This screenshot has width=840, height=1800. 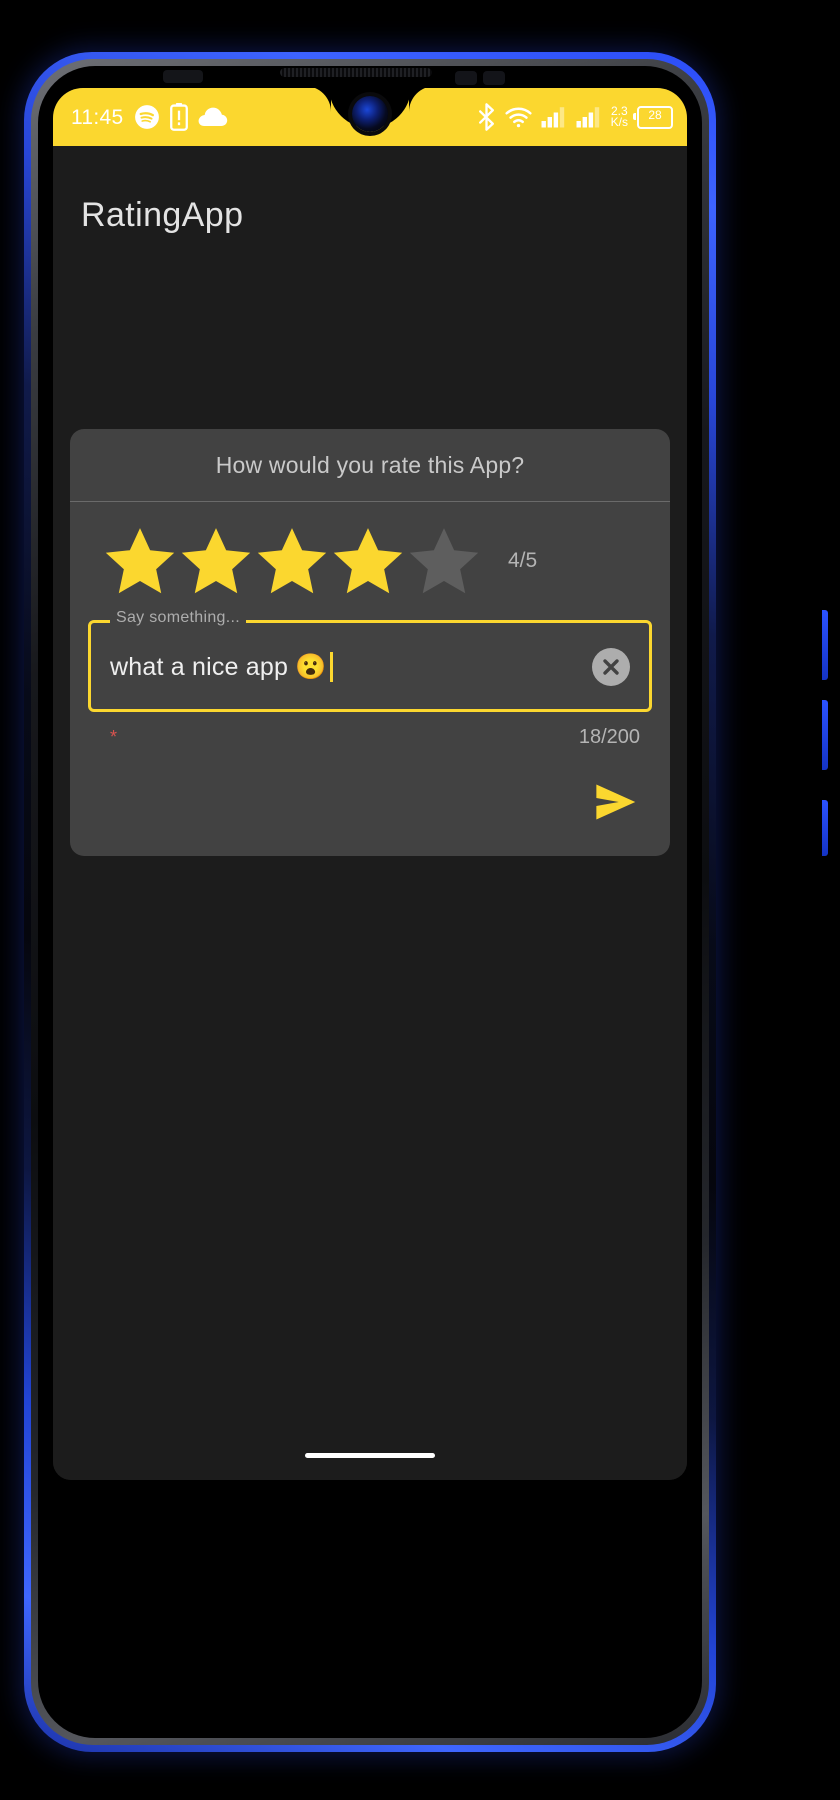 I want to click on comment-field-value: what a nice app 😮, so click(x=218, y=666).